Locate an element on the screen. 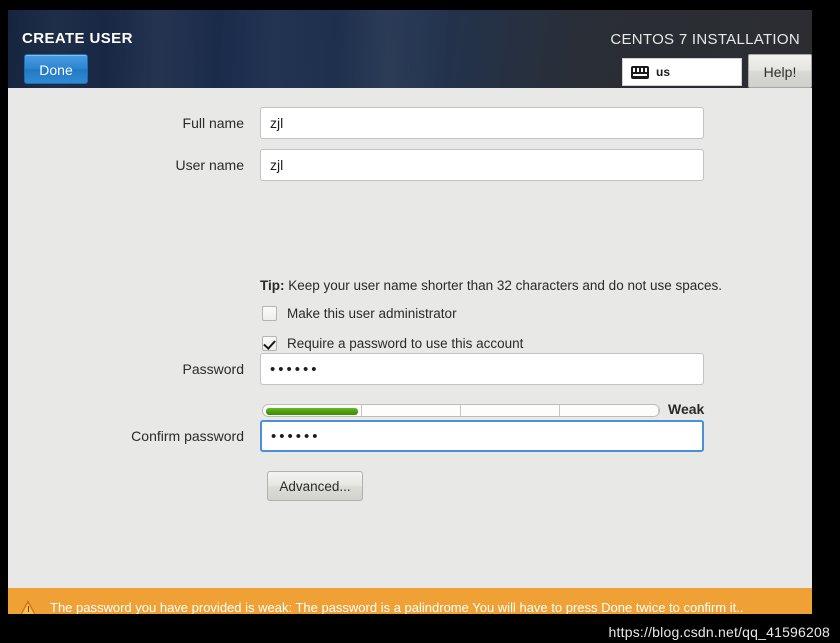 This screenshot has width=840, height=643. confirm-password-label: Confirm password is located at coordinates (187, 436).